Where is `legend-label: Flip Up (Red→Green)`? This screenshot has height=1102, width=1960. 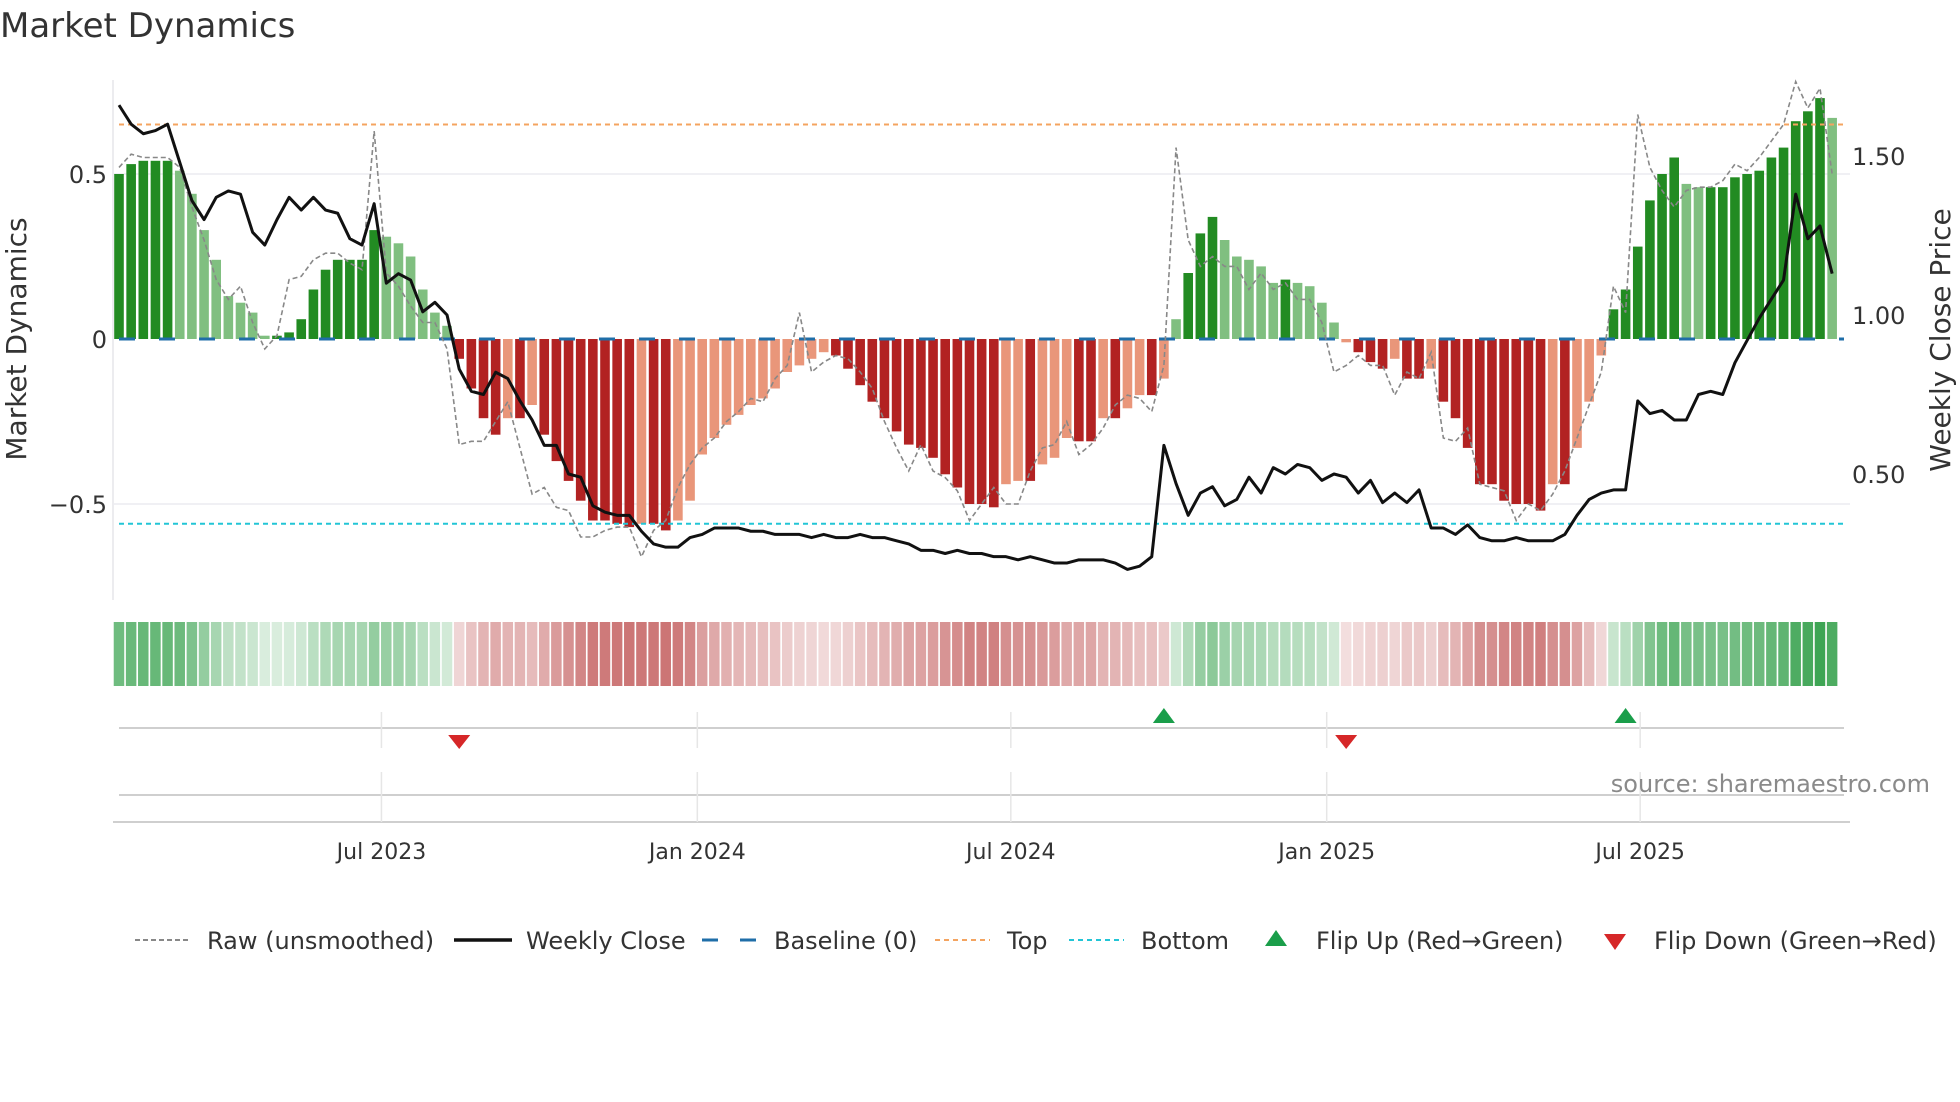
legend-label: Flip Up (Red→Green) is located at coordinates (1440, 941).